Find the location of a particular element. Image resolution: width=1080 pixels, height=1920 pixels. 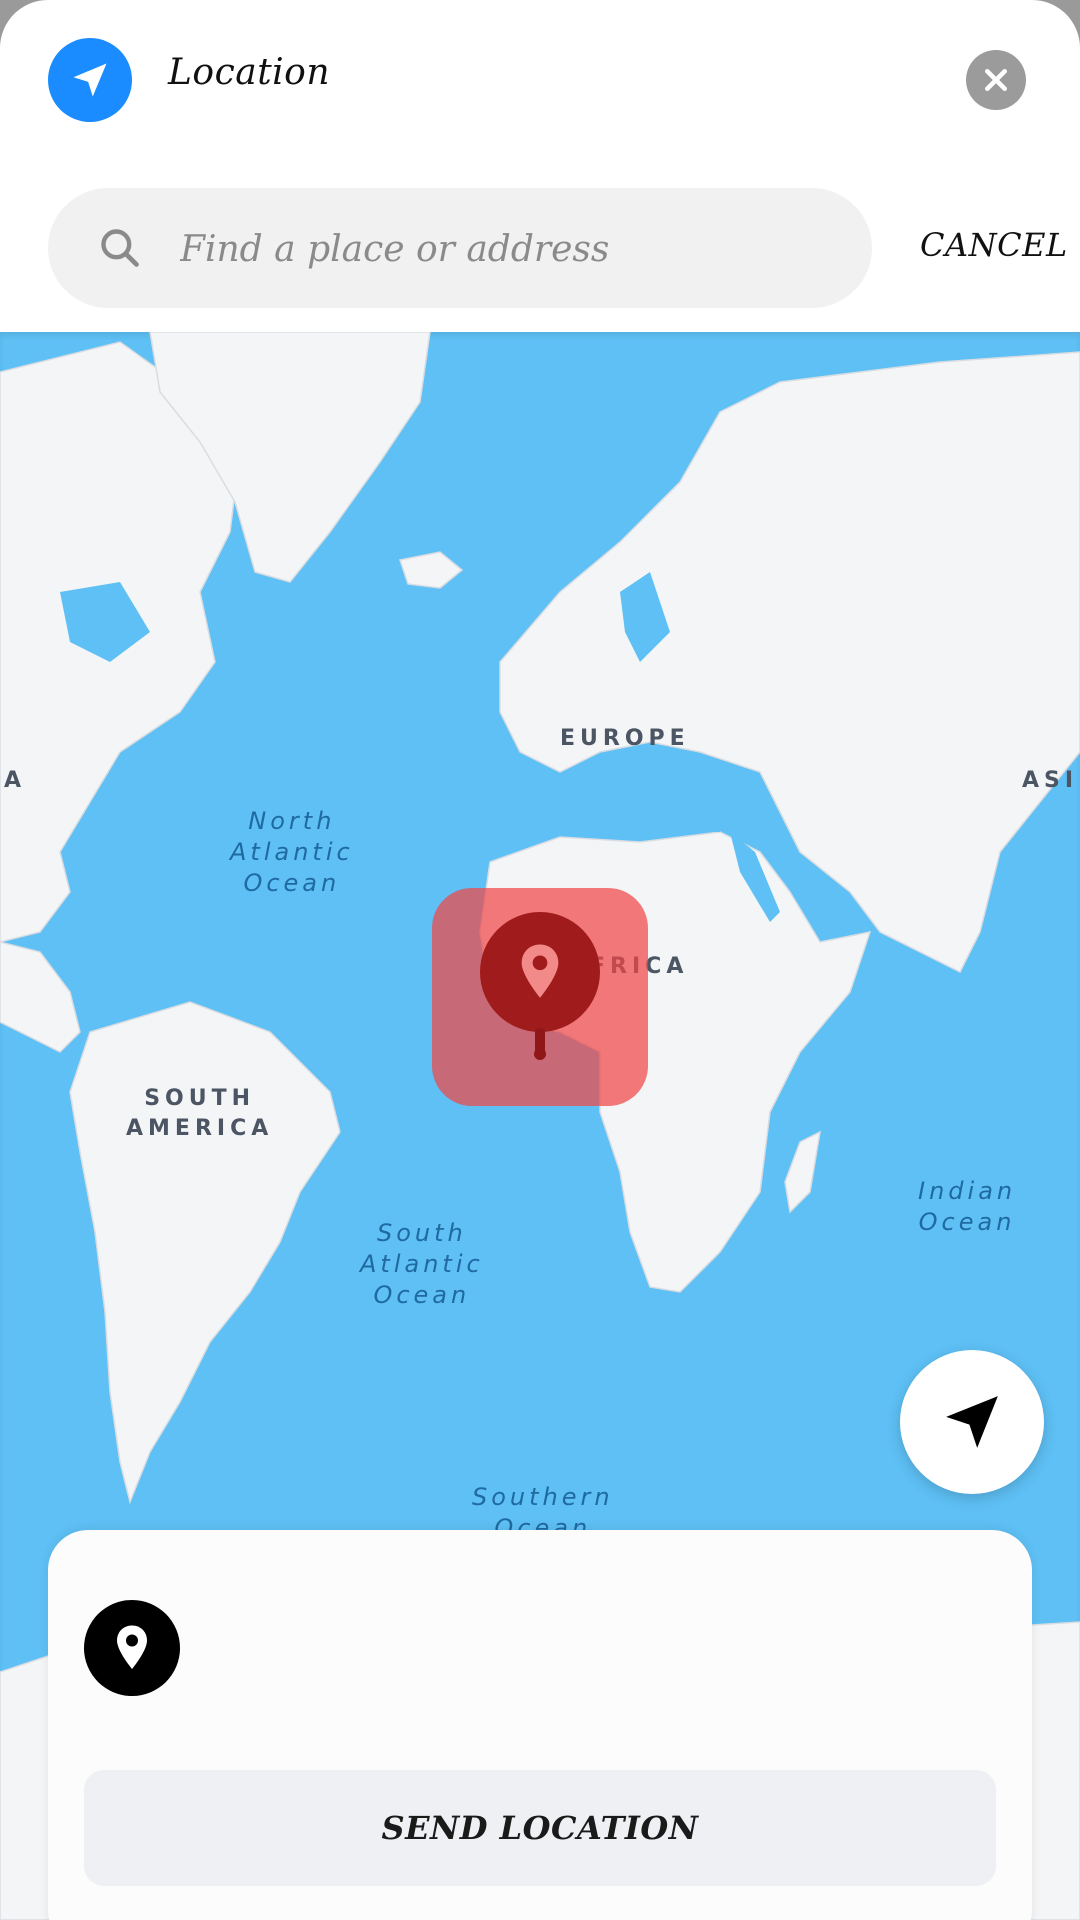

close-icon is located at coordinates (996, 80).